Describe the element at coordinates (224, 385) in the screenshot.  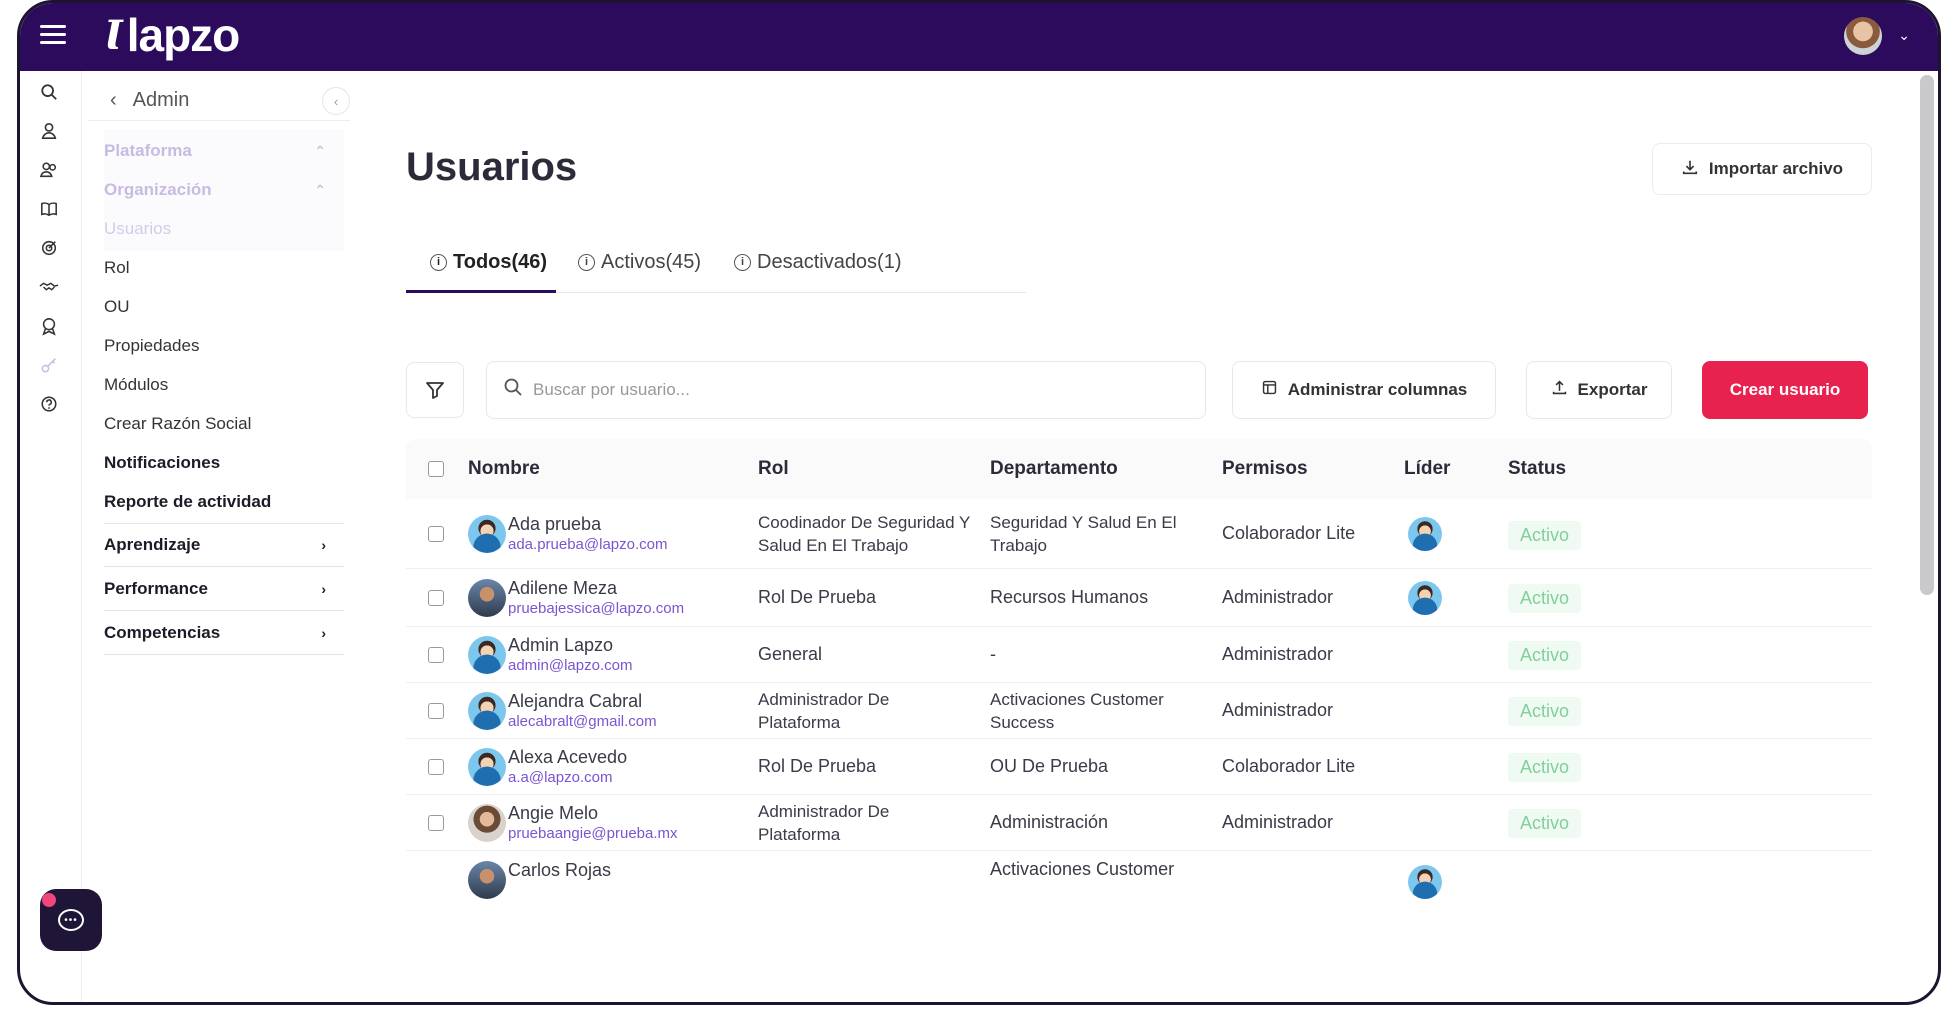
I see `sidenav-item-modulos: Módulos` at that location.